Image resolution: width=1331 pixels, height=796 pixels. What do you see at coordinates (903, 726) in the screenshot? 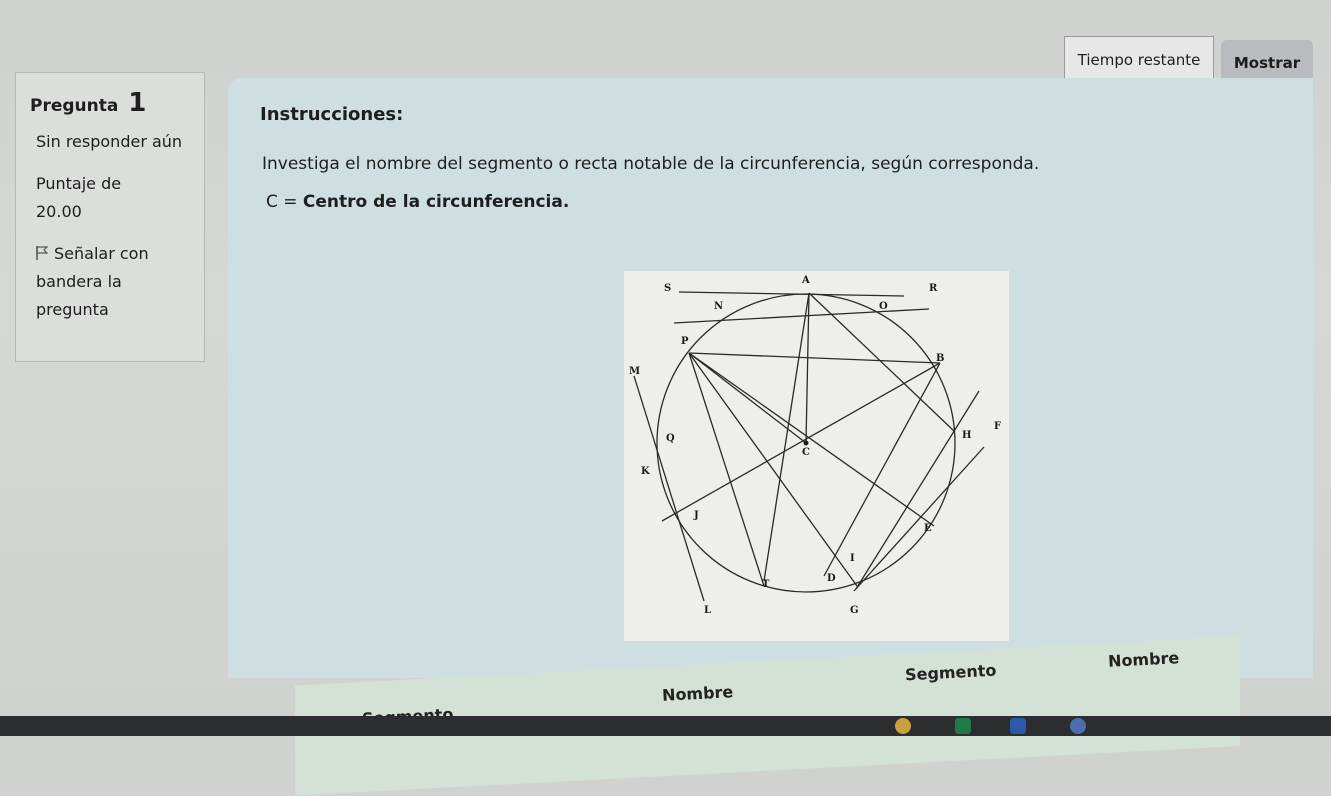
I see `chrome-icon` at bounding box center [903, 726].